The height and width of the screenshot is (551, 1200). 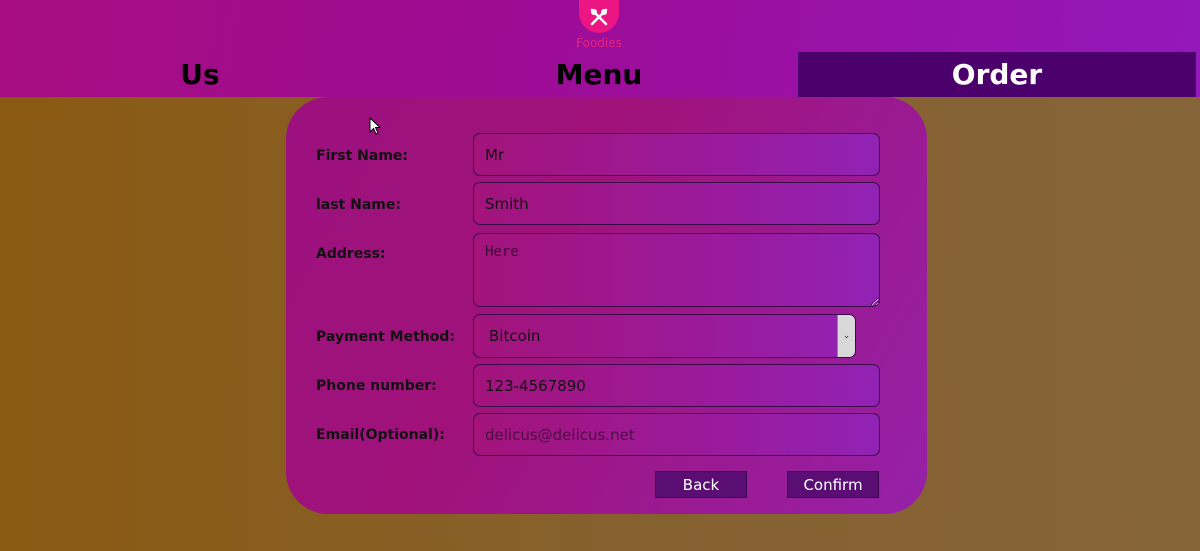 What do you see at coordinates (200, 74) in the screenshot?
I see `nav-us: Us` at bounding box center [200, 74].